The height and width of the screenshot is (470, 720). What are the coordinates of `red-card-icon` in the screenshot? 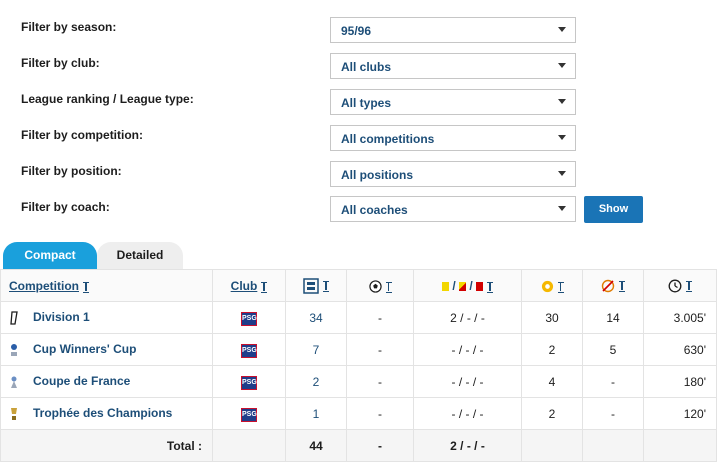 It's located at (480, 286).